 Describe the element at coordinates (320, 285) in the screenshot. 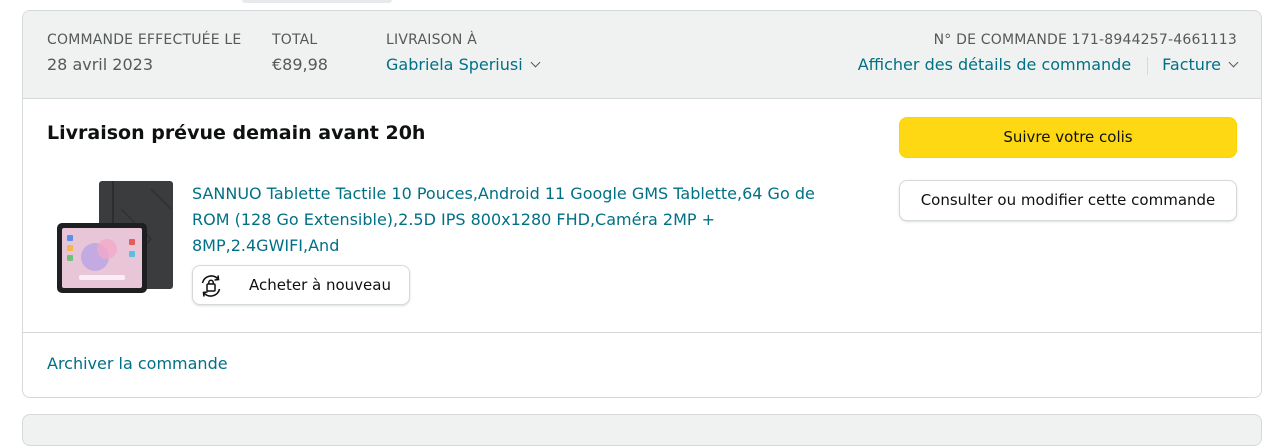

I see `buy-again-label: Acheter à nouveau` at that location.